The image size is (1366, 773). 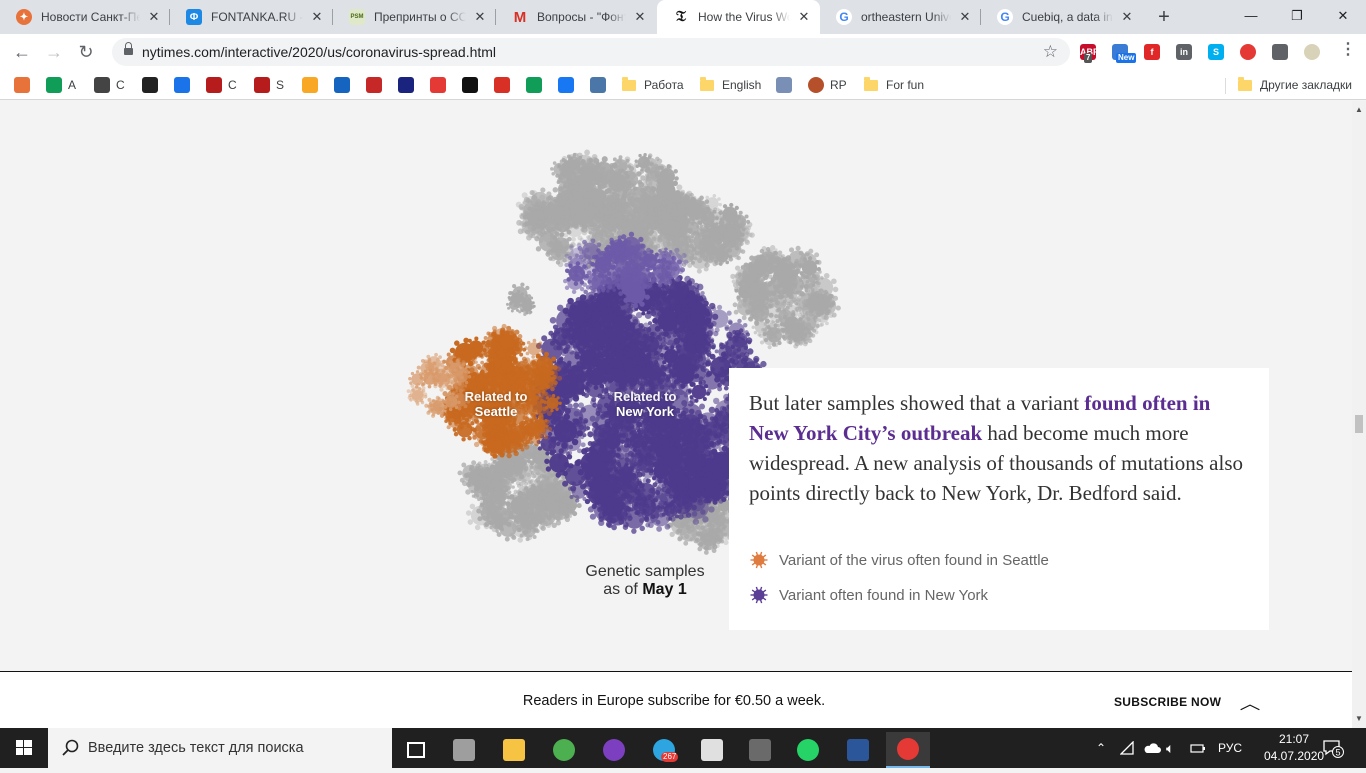 I want to click on volume-icon: 🔈︎, so click(x=1170, y=748).